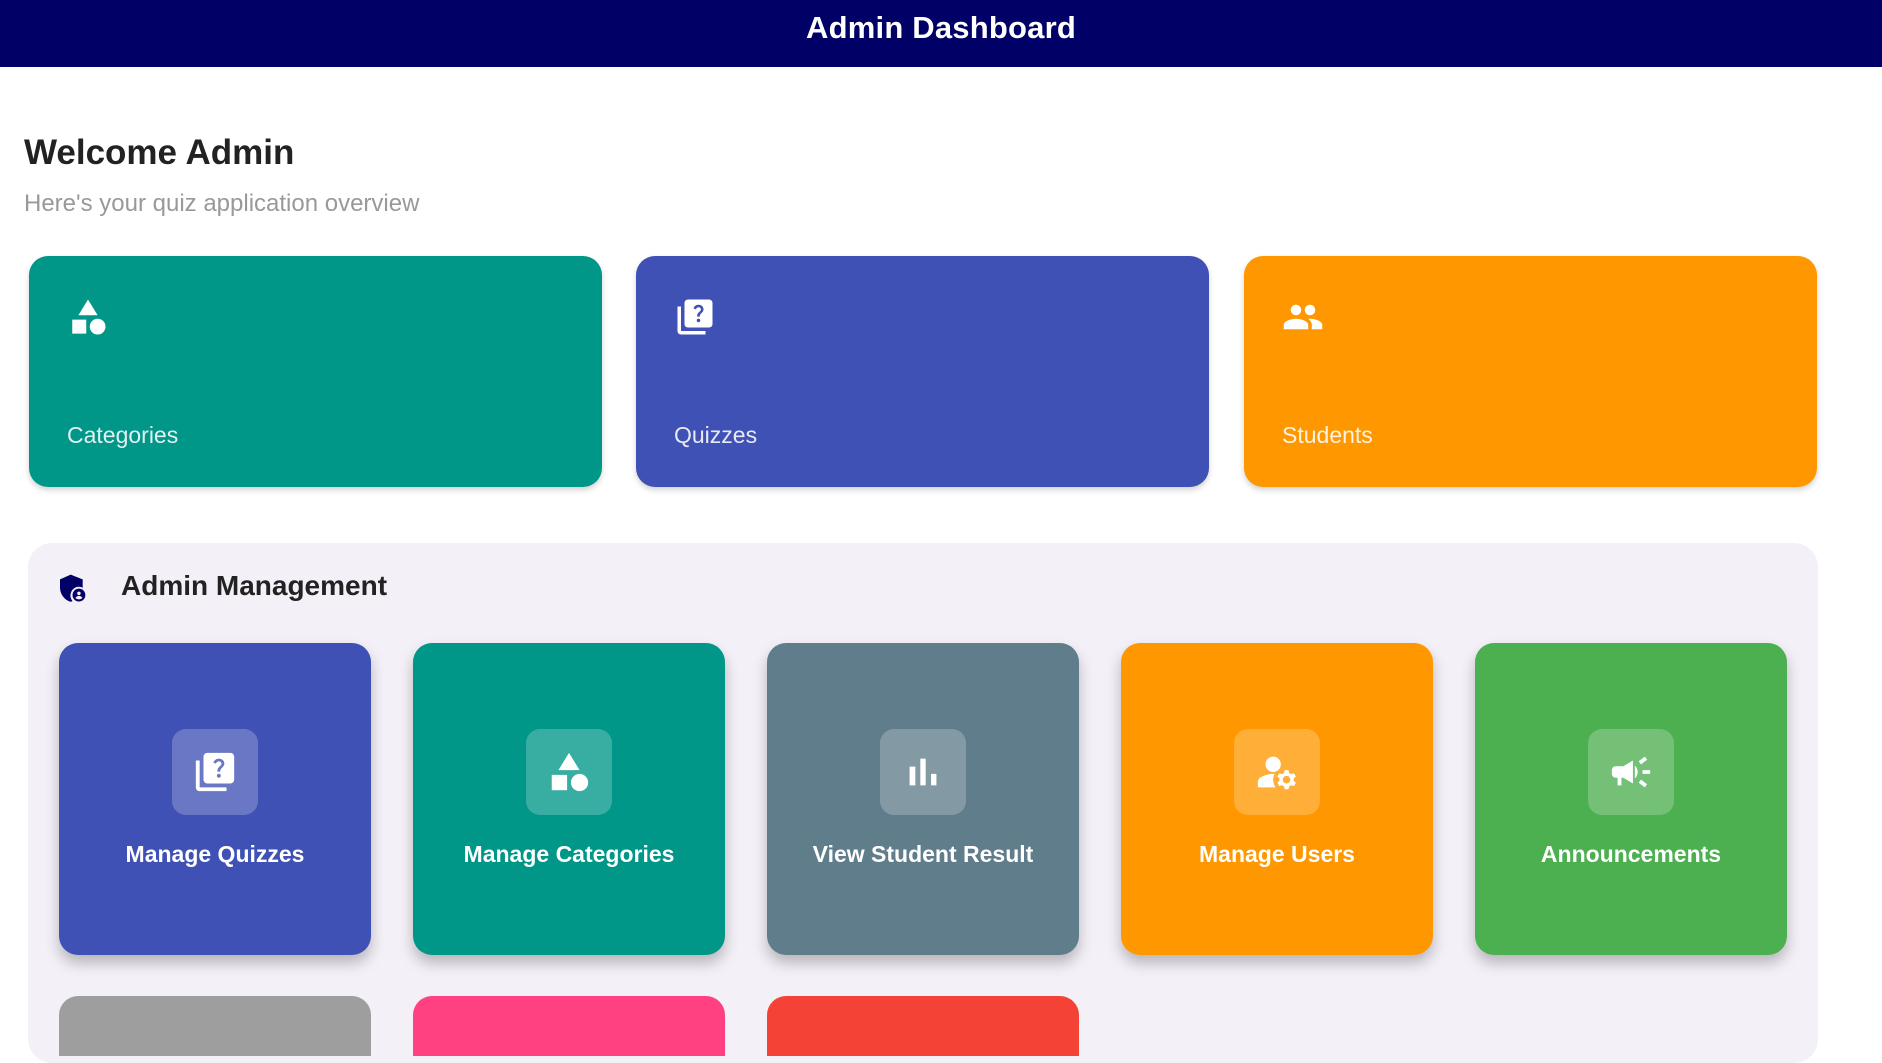 The width and height of the screenshot is (1882, 1063). I want to click on people-icon, so click(1303, 317).